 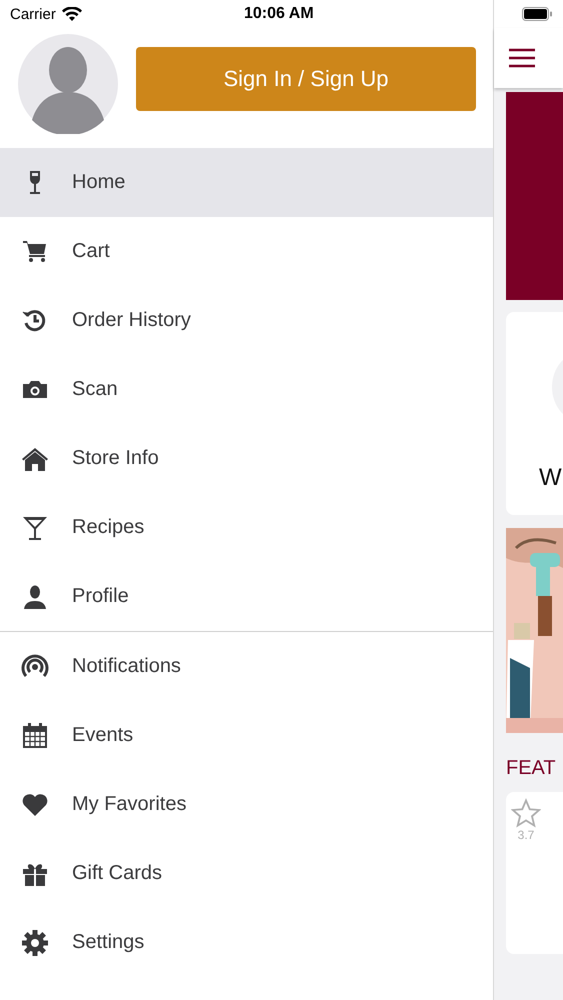 I want to click on menu-item: Settings, so click(x=246, y=942).